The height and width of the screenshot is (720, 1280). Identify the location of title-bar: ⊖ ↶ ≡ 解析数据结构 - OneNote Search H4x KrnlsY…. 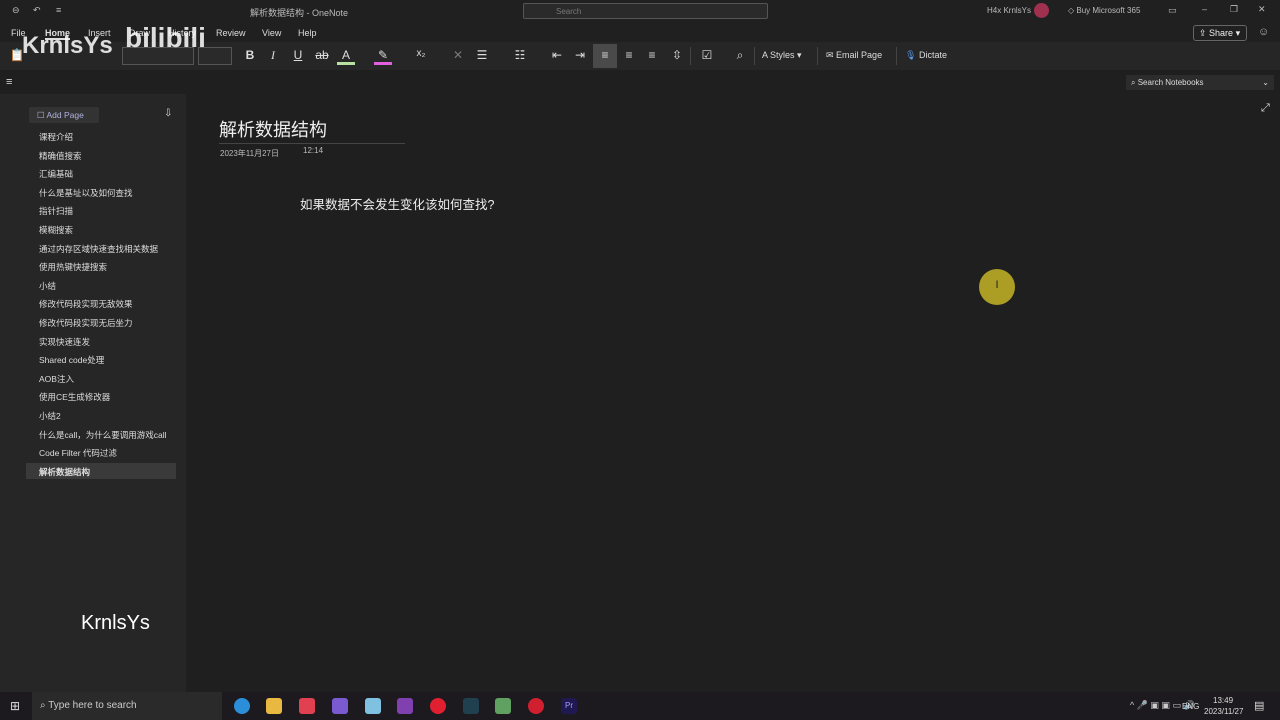
(640, 11).